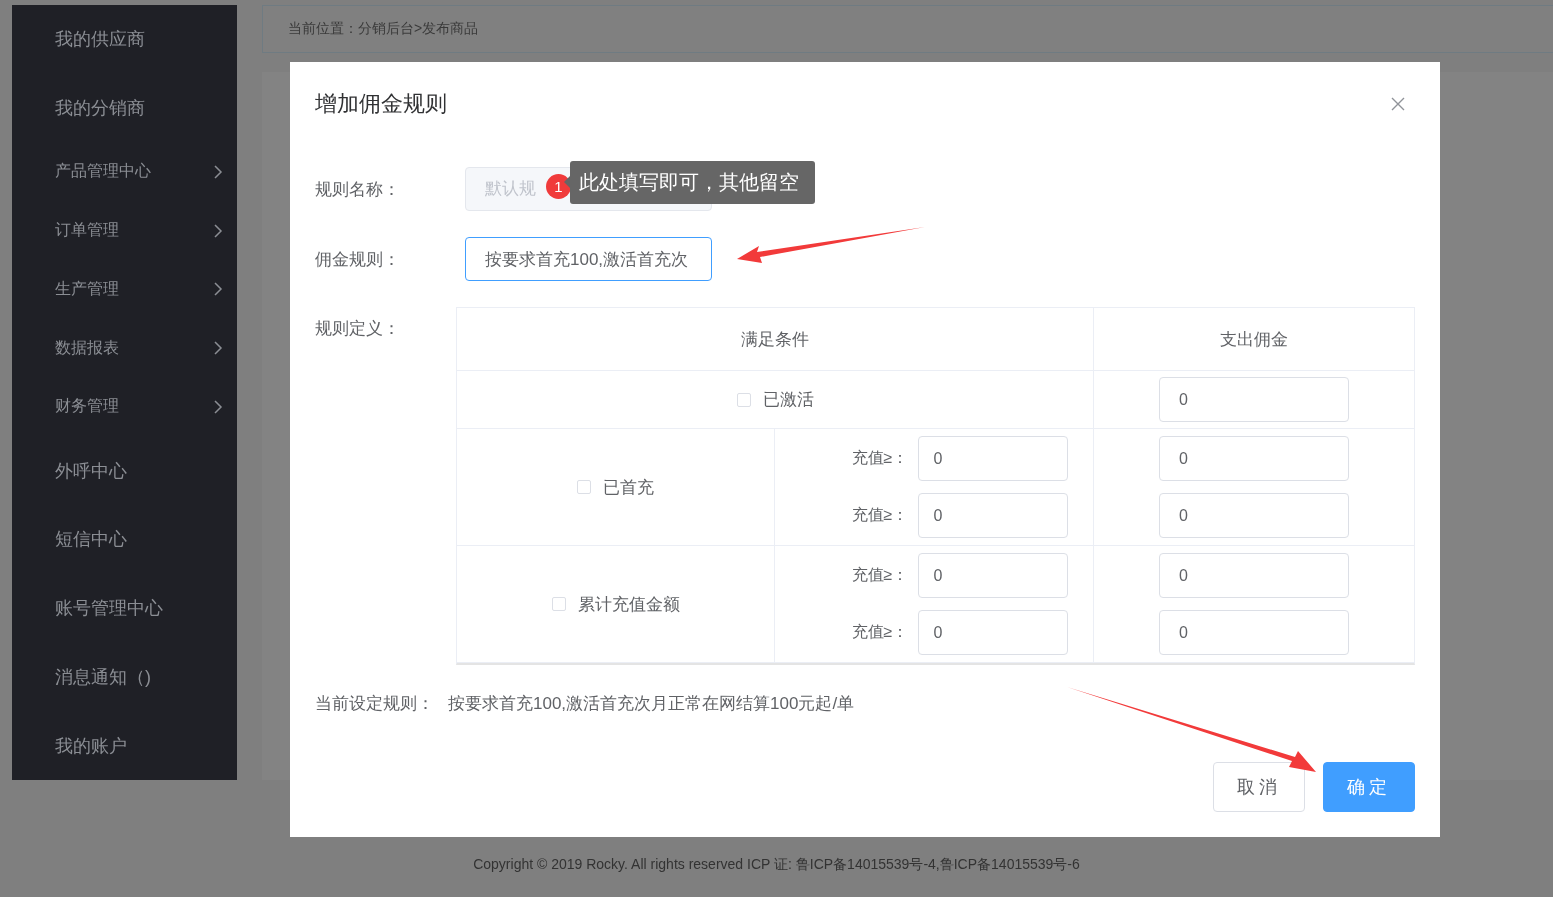 The height and width of the screenshot is (897, 1553). Describe the element at coordinates (103, 677) in the screenshot. I see `sidebar-item-label: 消息通知（)` at that location.